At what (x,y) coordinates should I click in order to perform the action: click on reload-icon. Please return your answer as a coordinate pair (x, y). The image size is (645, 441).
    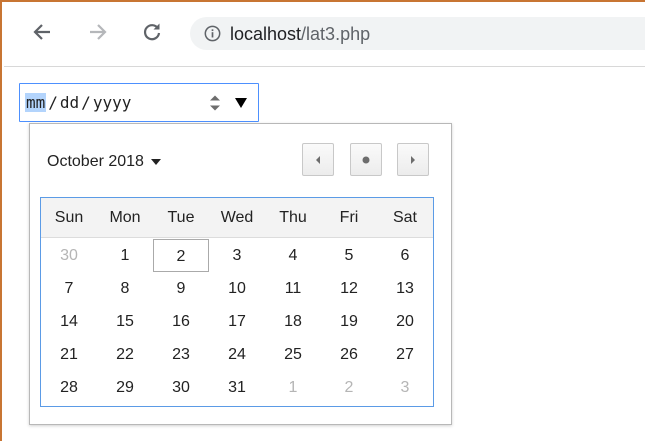
    Looking at the image, I should click on (152, 32).